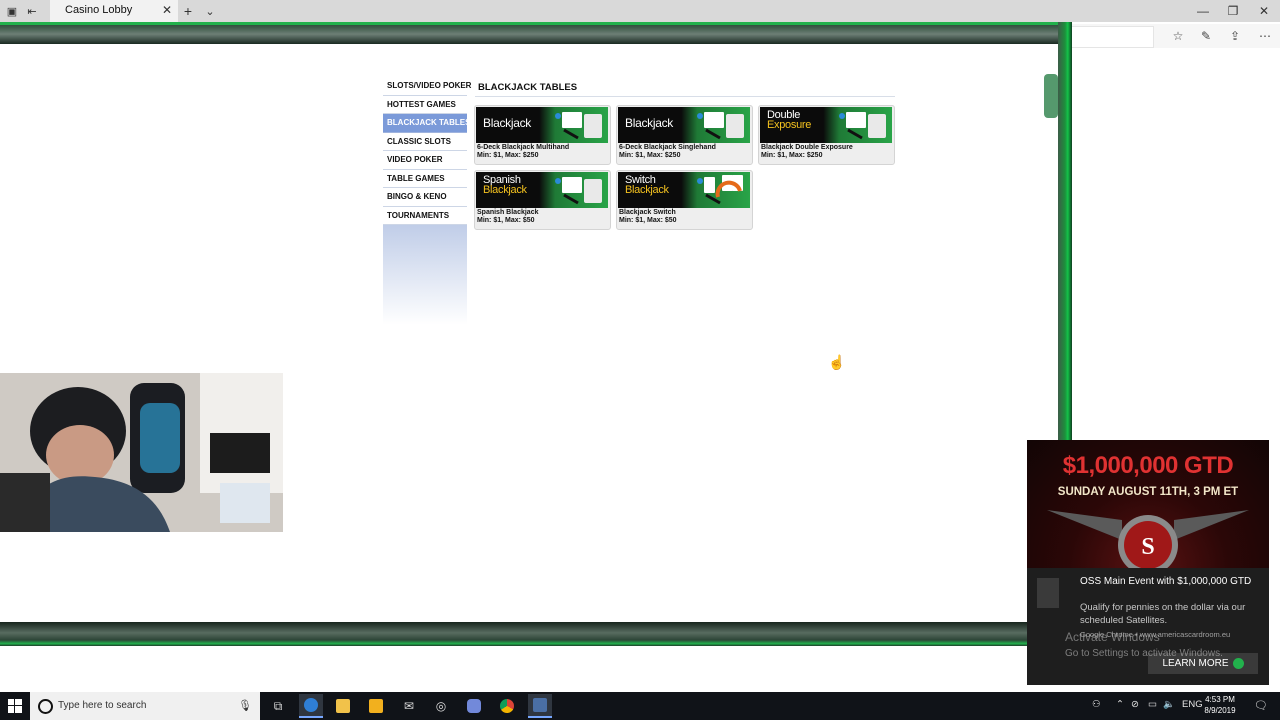  I want to click on edge-browser-icon, so click(311, 706).